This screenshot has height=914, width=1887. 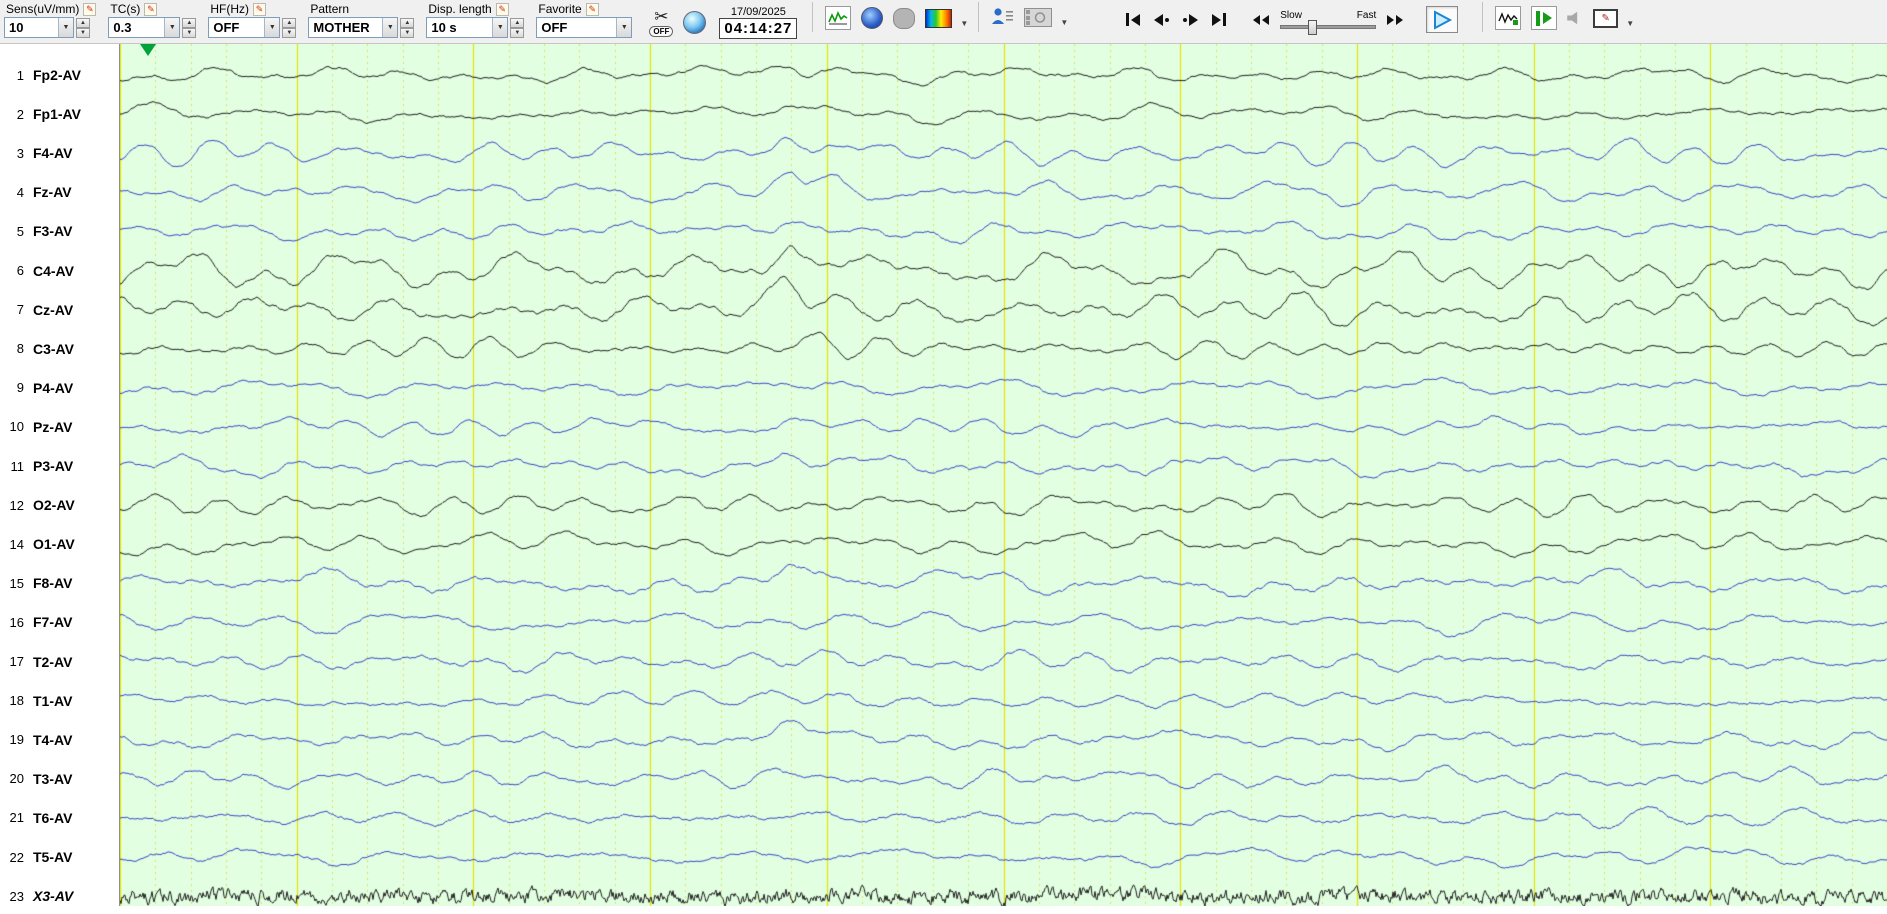 I want to click on channel-row: 20 T3-AV, so click(x=60, y=779).